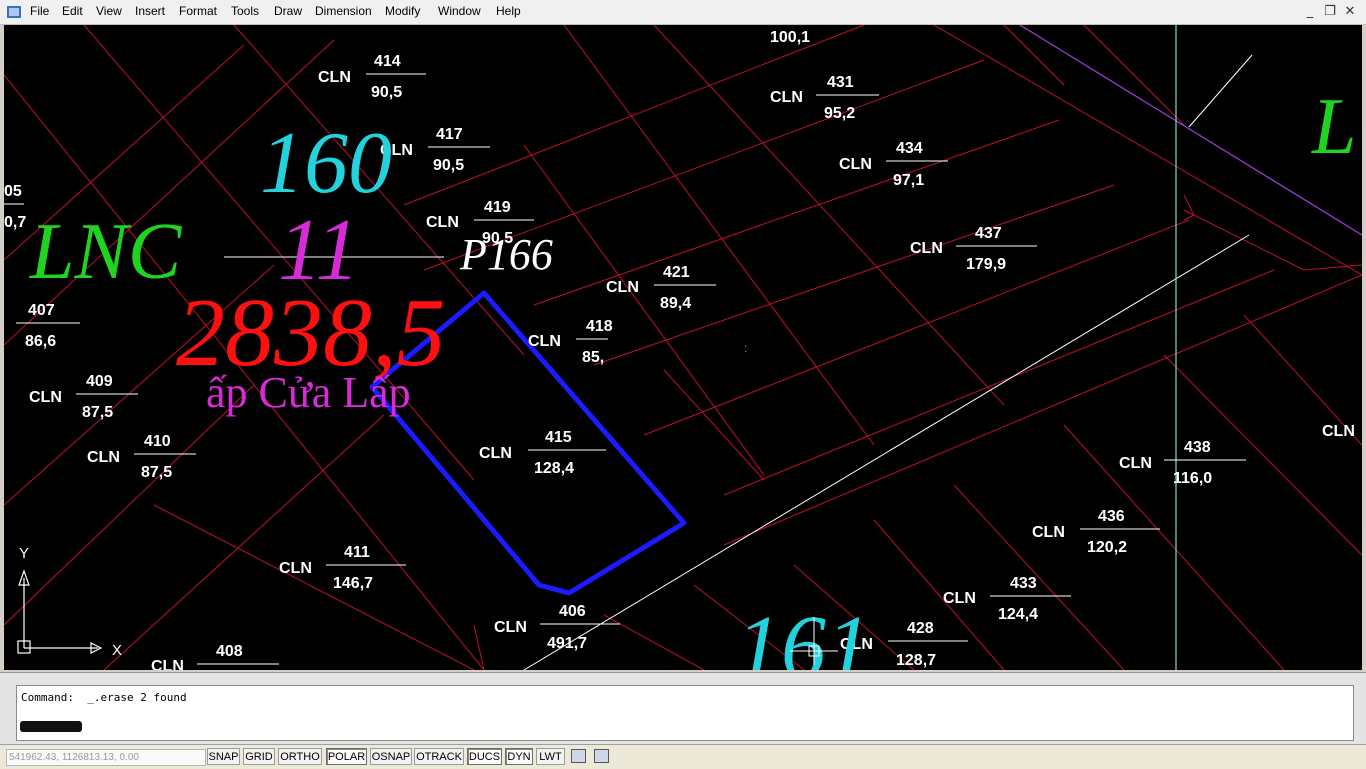  What do you see at coordinates (106, 252) in the screenshot?
I see `land-type-lnc: LNC` at bounding box center [106, 252].